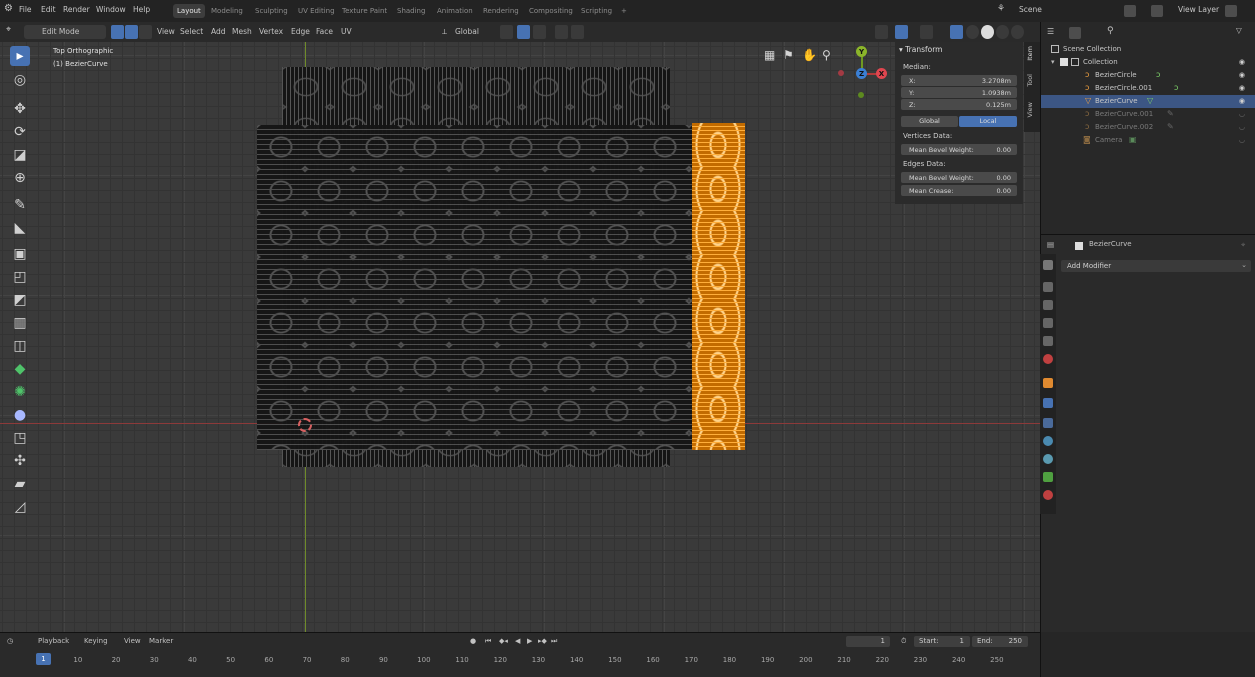 Image resolution: width=1255 pixels, height=677 pixels. Describe the element at coordinates (1243, 245) in the screenshot. I see `pin-icon: ⌖` at that location.